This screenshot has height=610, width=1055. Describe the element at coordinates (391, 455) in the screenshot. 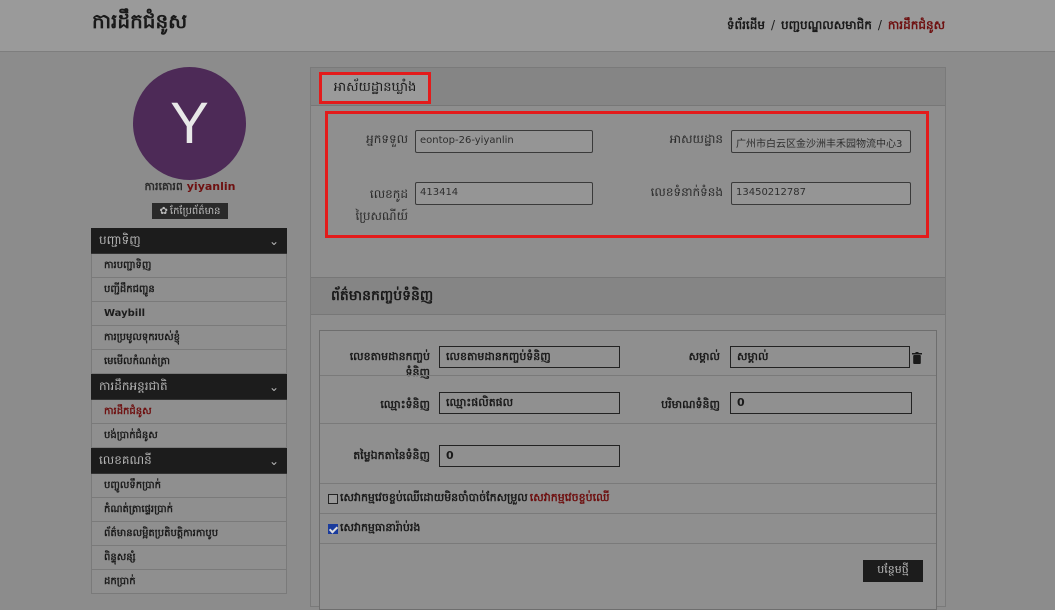

I see `unit-price-label: តម្លៃឯកតានៃទំនិញ` at that location.